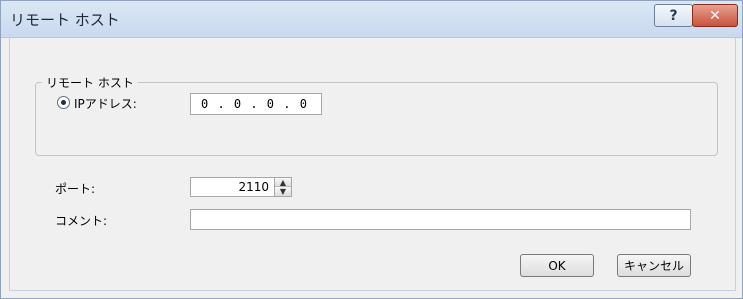 The height and width of the screenshot is (299, 743). What do you see at coordinates (283, 182) in the screenshot?
I see `spin-up-button: ▲` at bounding box center [283, 182].